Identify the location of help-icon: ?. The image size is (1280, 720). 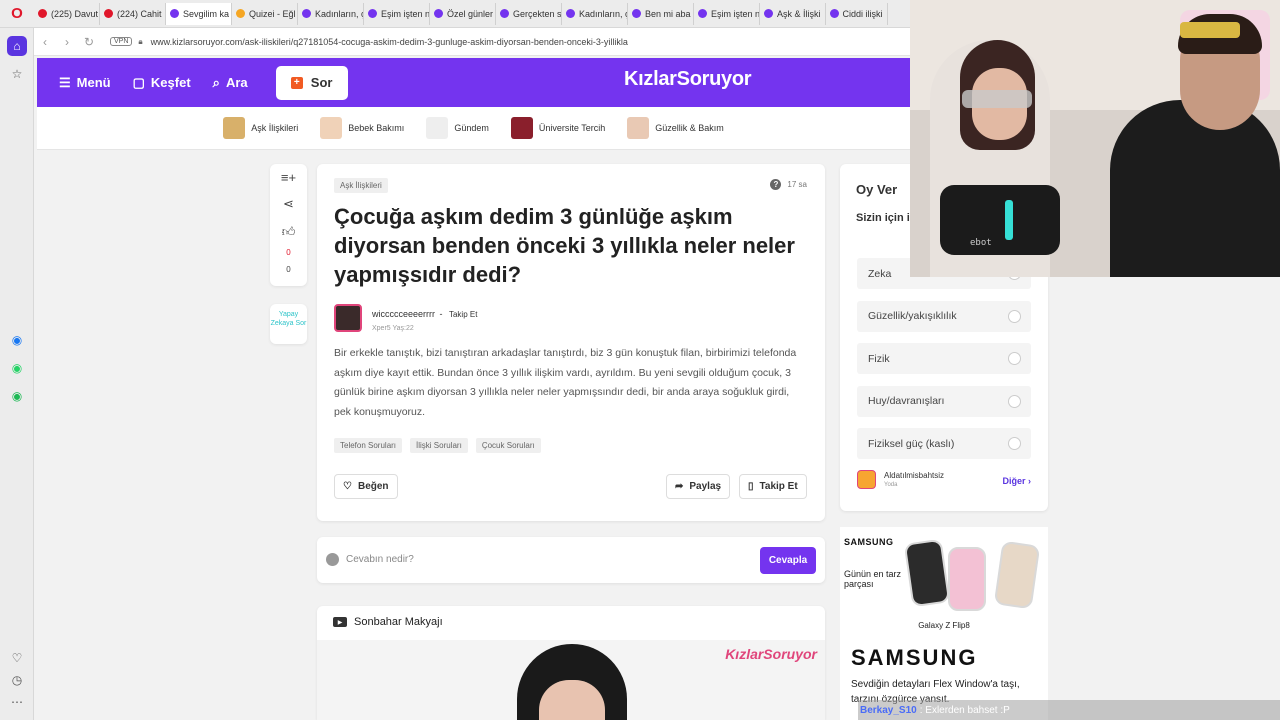
(776, 184).